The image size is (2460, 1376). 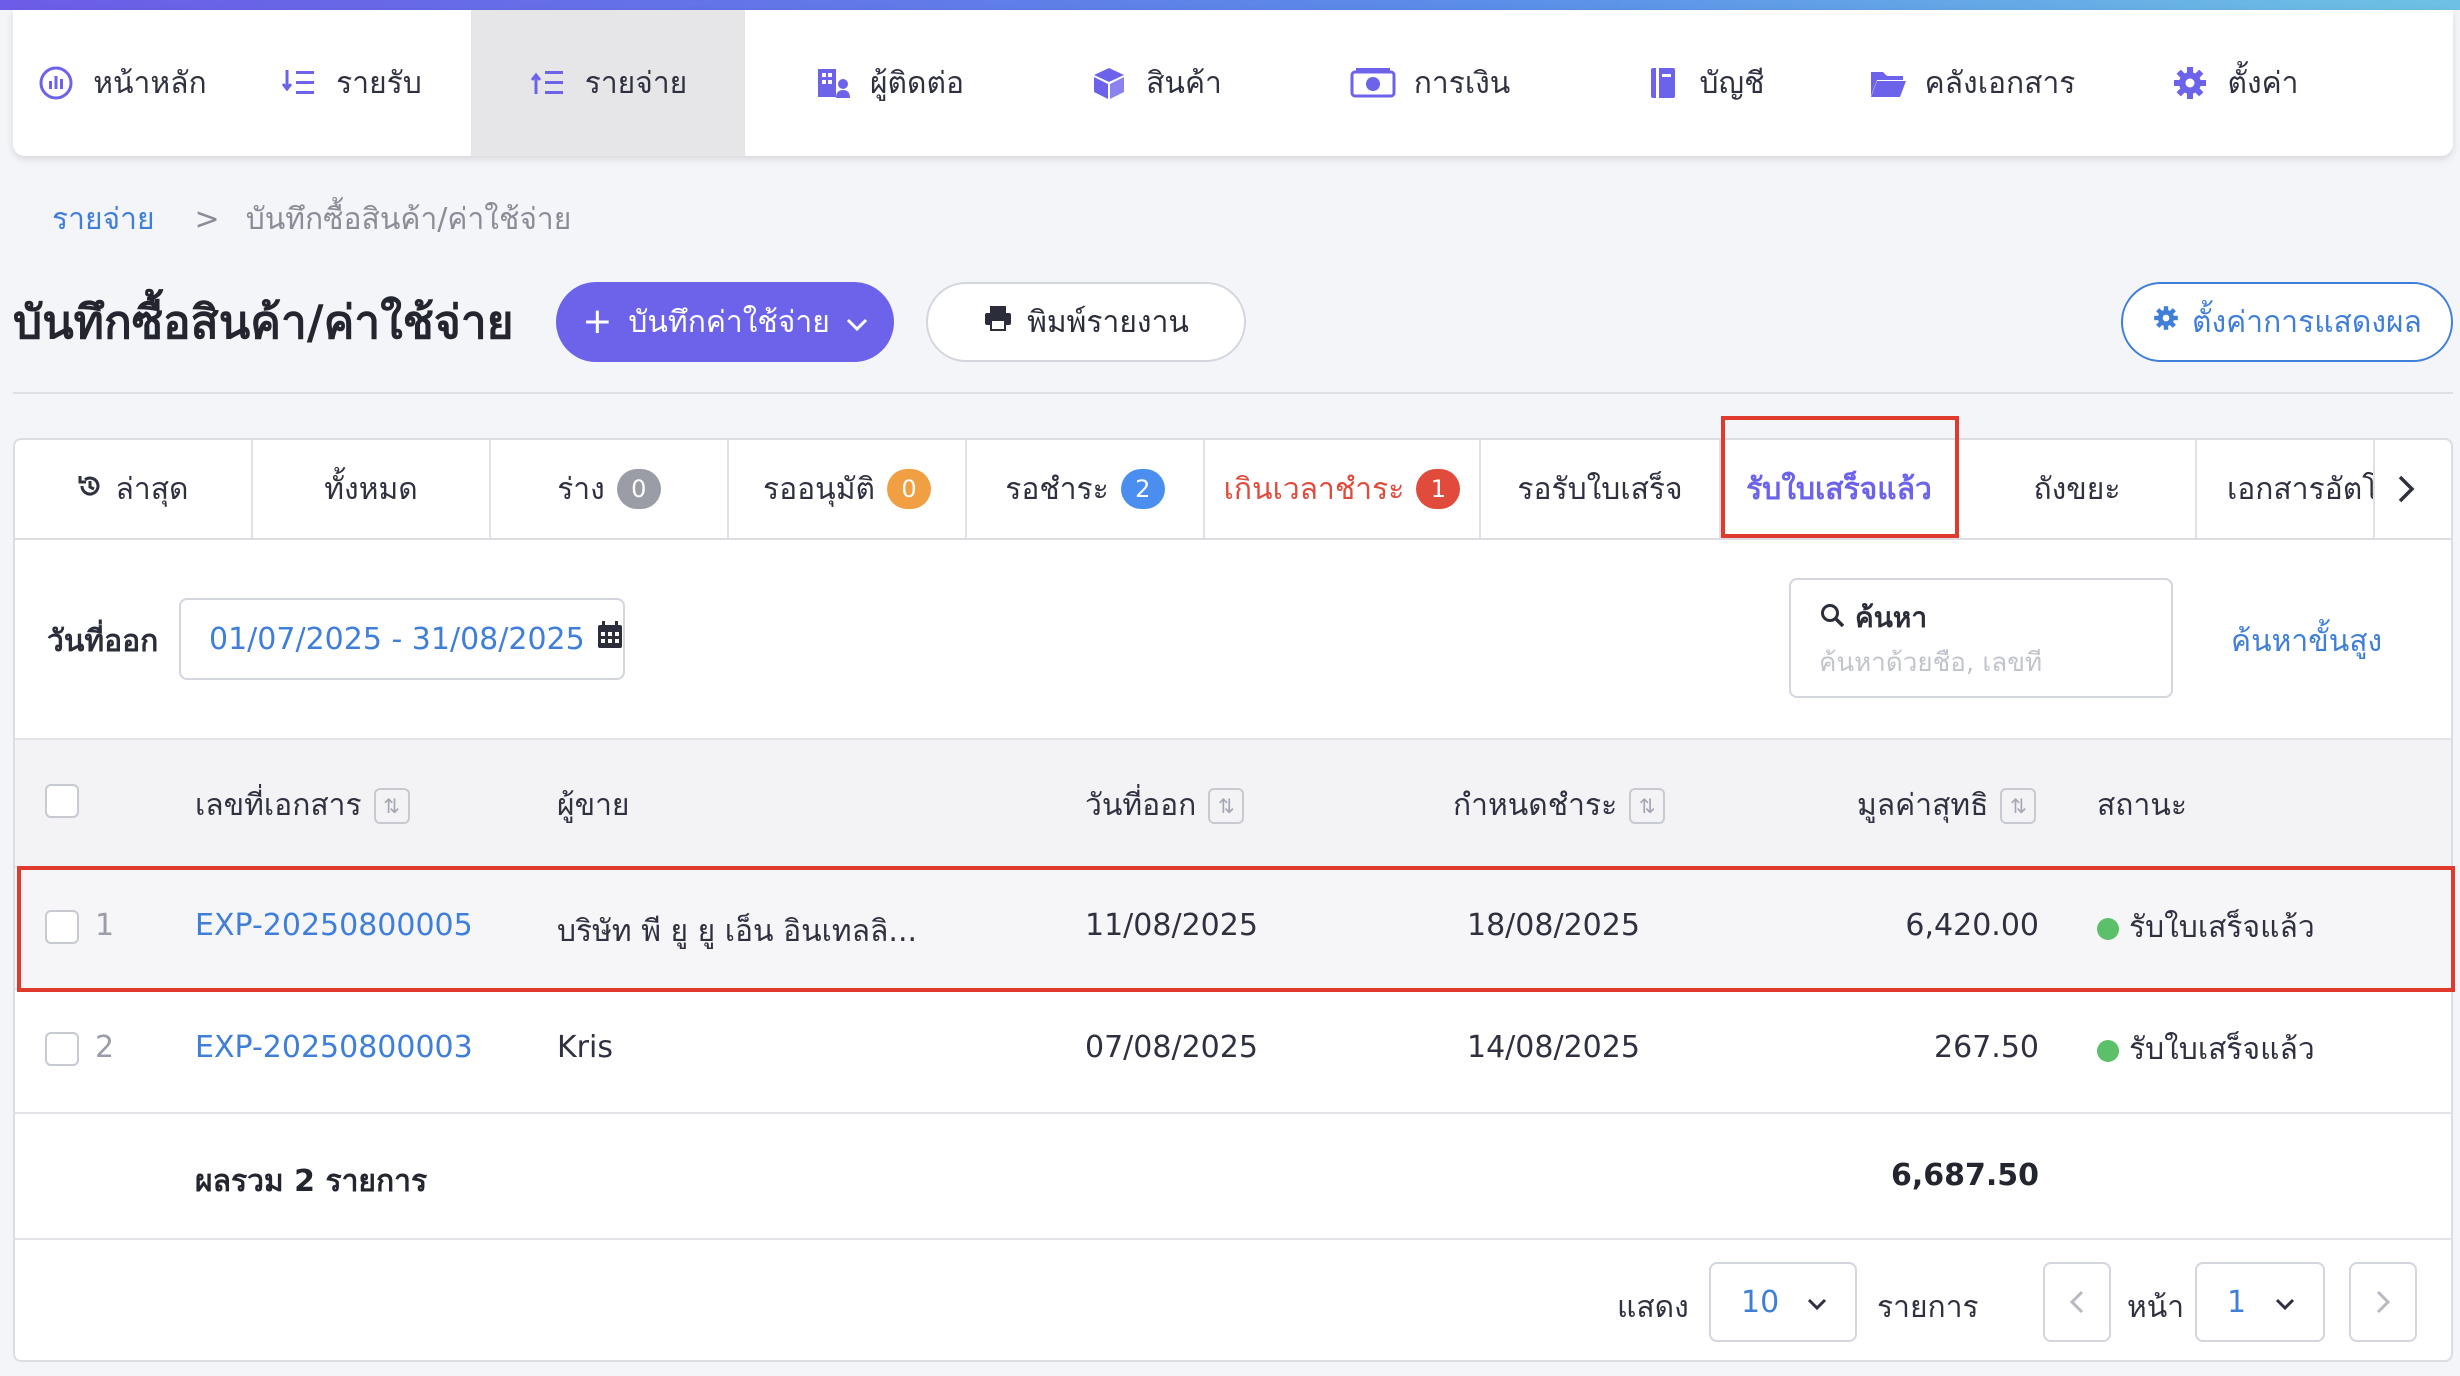 I want to click on tab-trash: ถังขยะ, so click(x=2078, y=489).